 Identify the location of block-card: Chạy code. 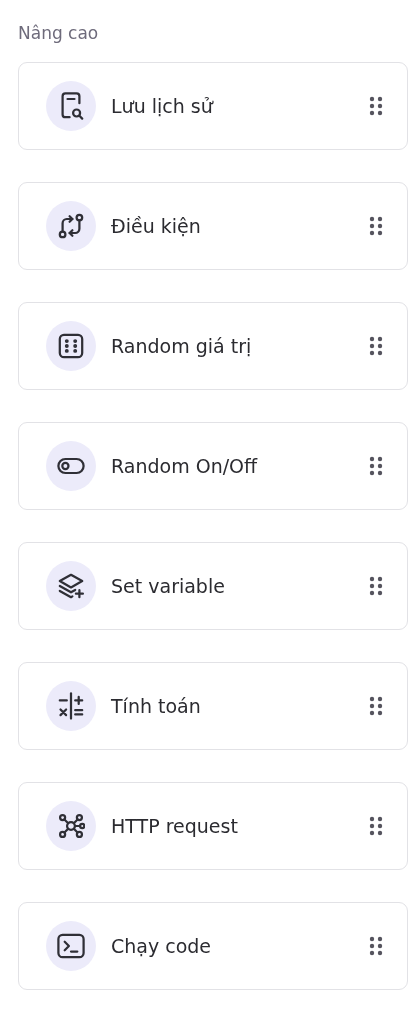
(213, 946).